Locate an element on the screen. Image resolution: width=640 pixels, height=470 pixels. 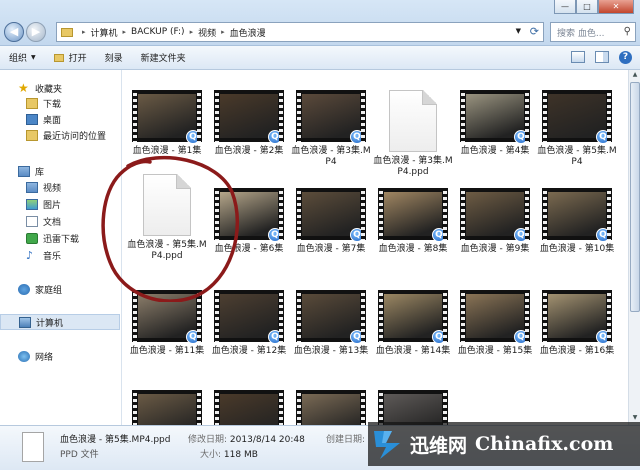
scroll-up-icon: ▲ is located at coordinates (635, 76).